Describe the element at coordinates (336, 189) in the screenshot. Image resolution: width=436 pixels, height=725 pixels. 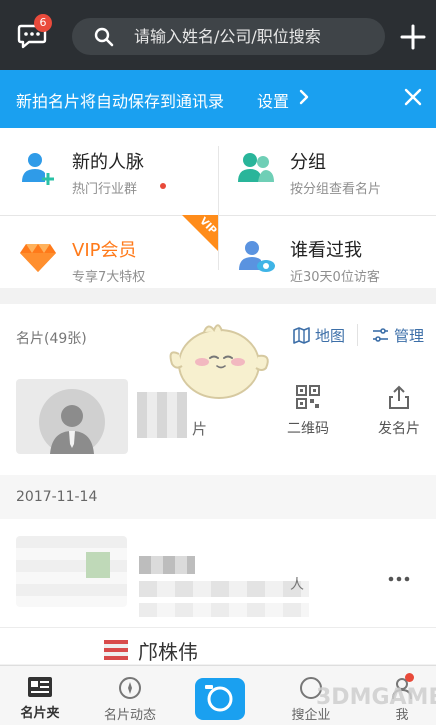
I see `menu-subtitle: 按分组查看名片` at that location.